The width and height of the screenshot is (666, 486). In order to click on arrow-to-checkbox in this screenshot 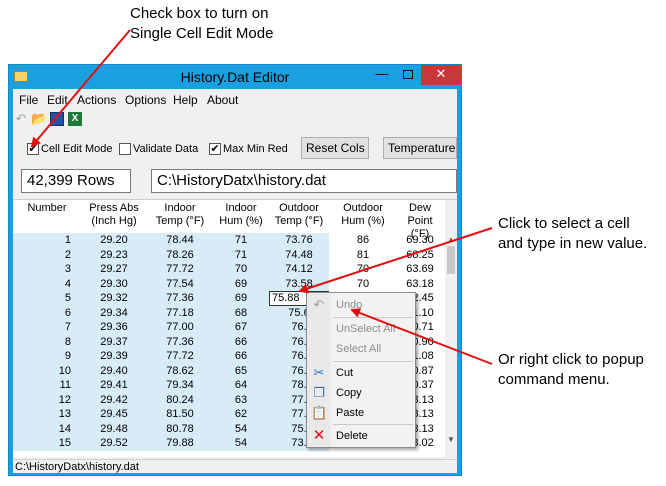, I will do `click(80, 88)`.